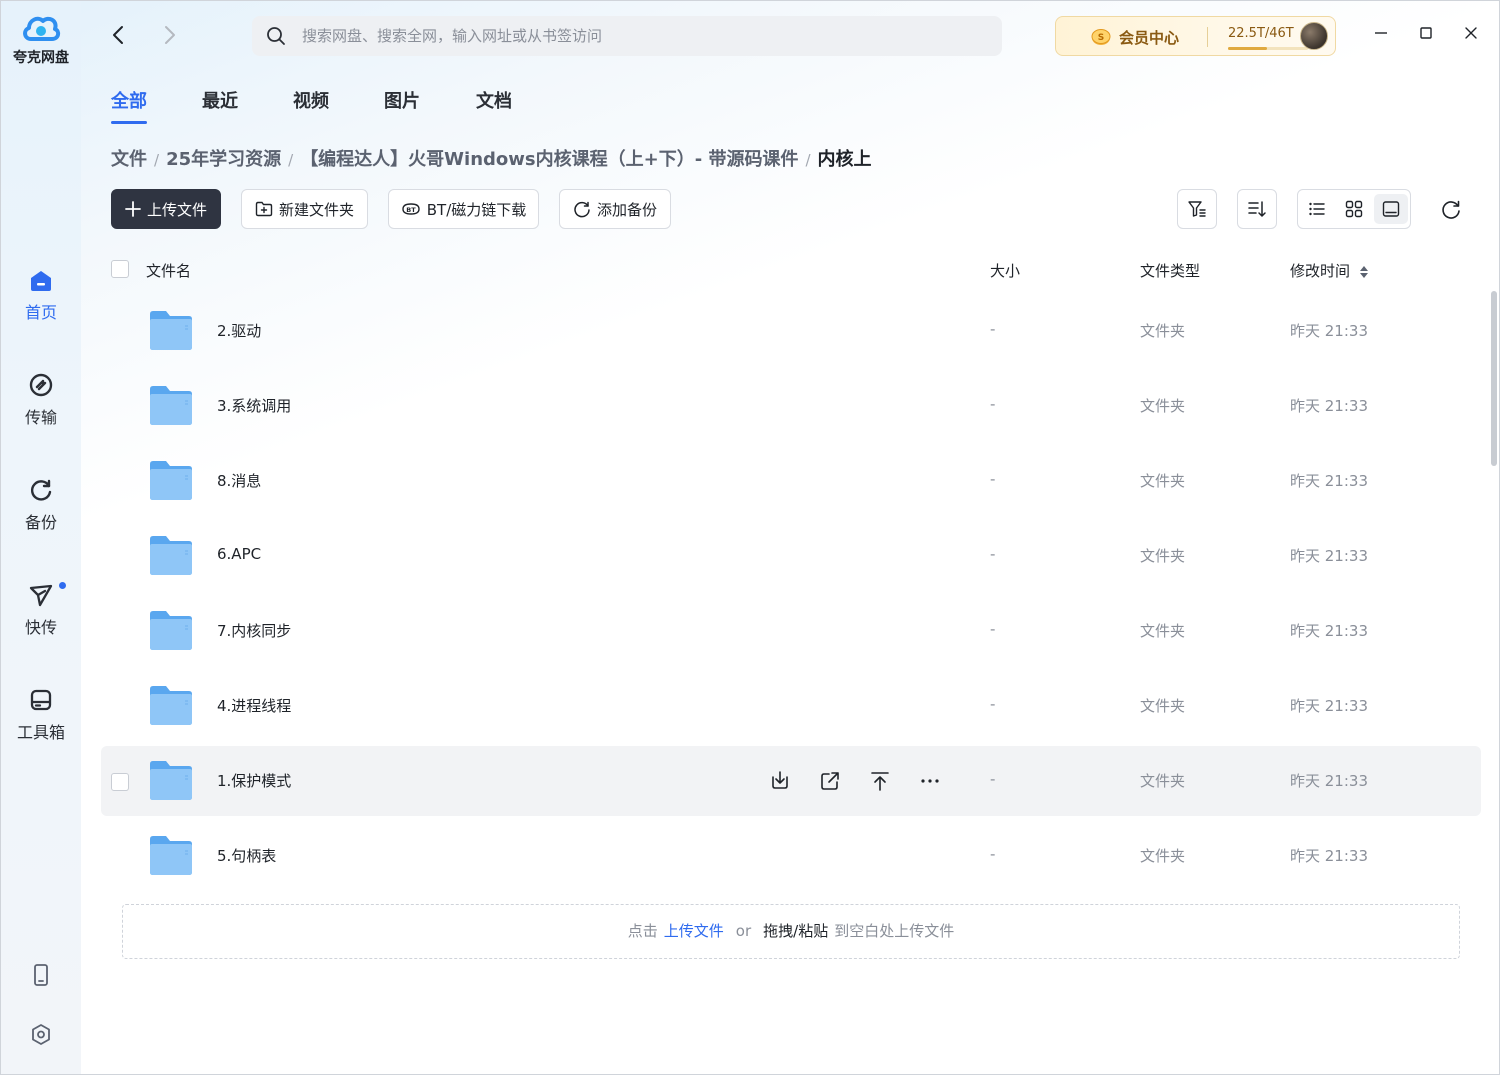 The image size is (1500, 1075). What do you see at coordinates (1494, 378) in the screenshot?
I see `vertical-scrollbar` at bounding box center [1494, 378].